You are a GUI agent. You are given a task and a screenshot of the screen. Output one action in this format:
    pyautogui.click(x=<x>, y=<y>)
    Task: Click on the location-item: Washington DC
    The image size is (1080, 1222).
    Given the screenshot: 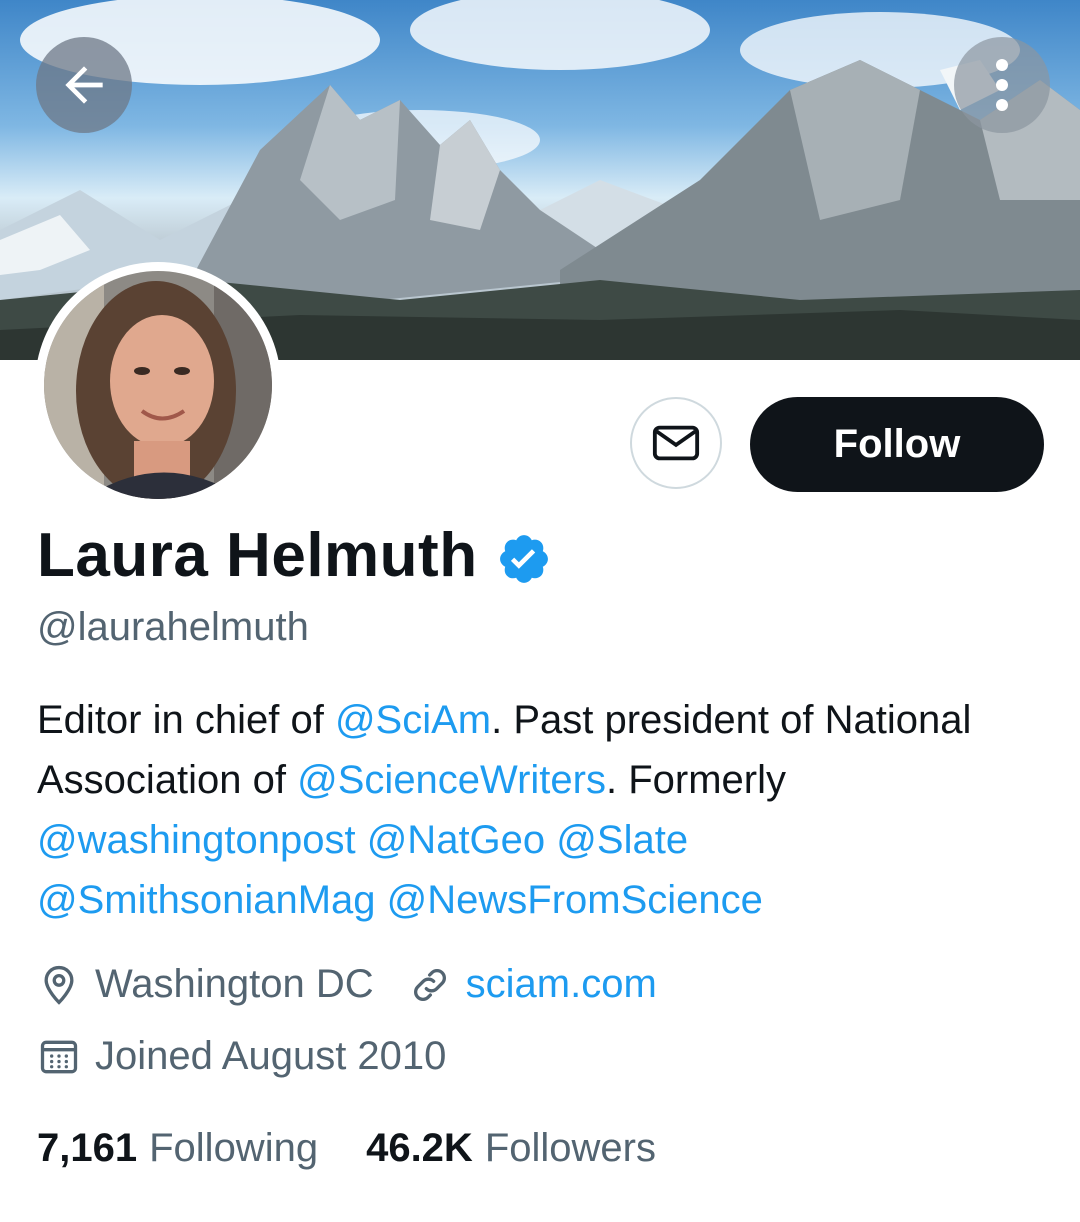 What is the action you would take?
    pyautogui.click(x=205, y=984)
    